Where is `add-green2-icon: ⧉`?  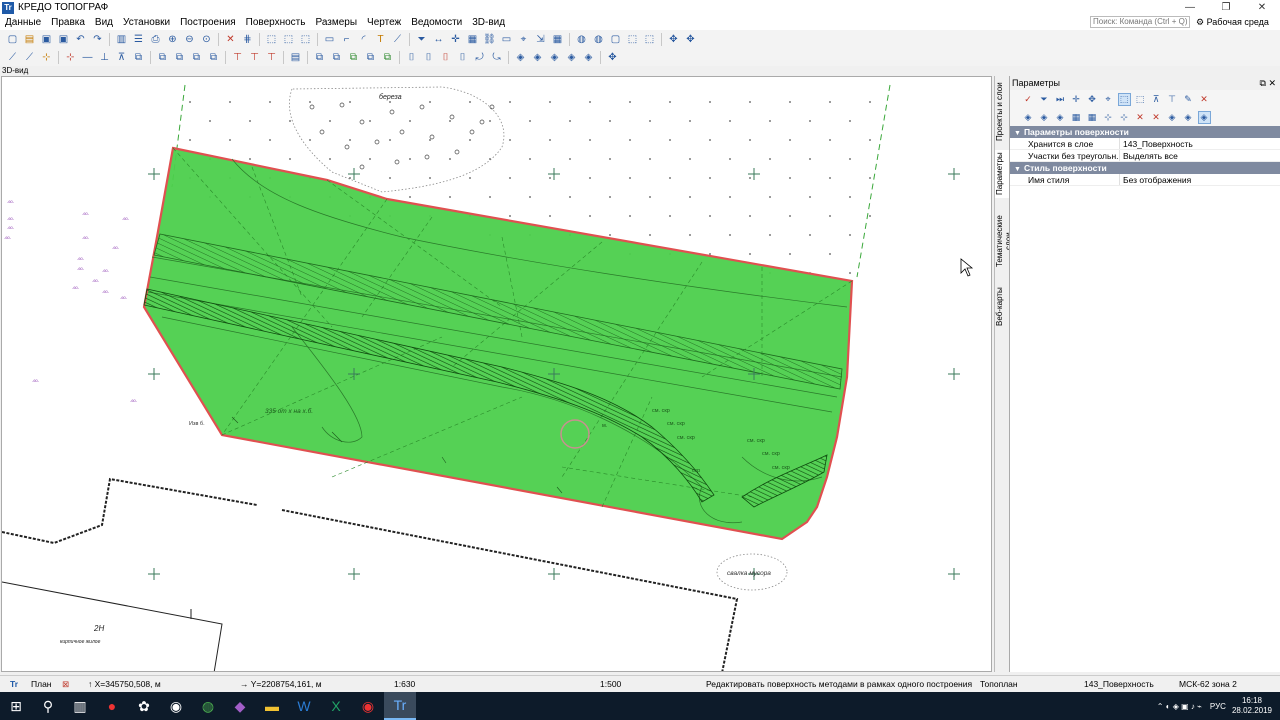
add-green2-icon: ⧉ is located at coordinates (388, 57).